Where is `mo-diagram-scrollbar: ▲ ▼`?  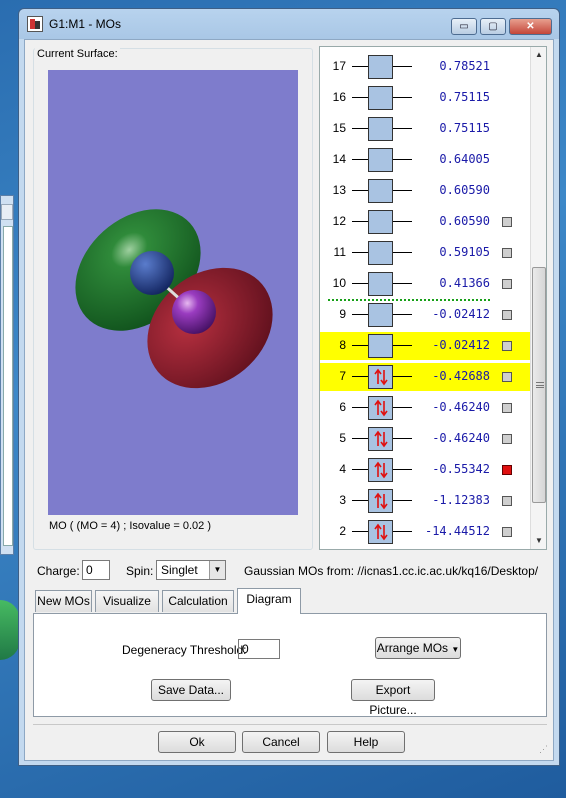 mo-diagram-scrollbar: ▲ ▼ is located at coordinates (538, 298).